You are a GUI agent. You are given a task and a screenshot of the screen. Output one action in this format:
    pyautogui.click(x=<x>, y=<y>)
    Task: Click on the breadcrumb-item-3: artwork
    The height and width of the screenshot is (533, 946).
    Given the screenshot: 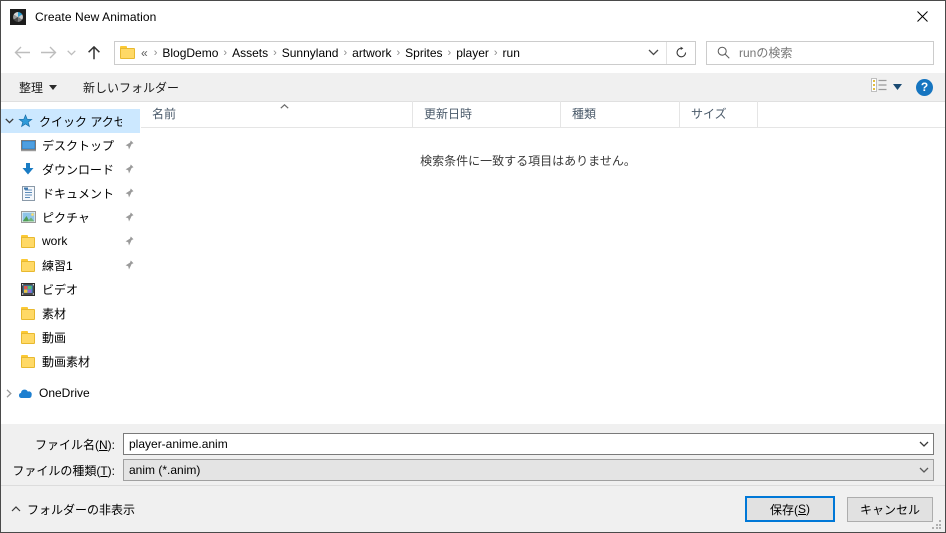 What is the action you would take?
    pyautogui.click(x=371, y=53)
    